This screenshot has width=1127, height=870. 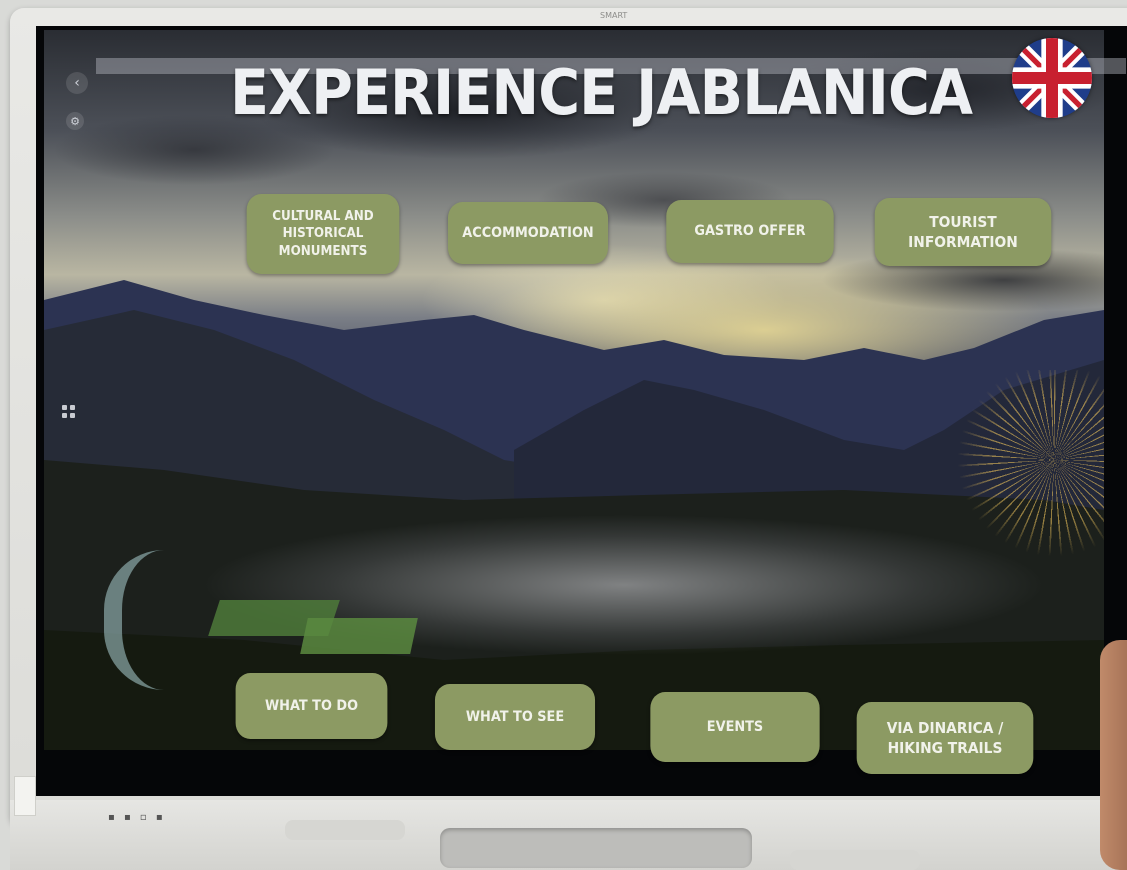 I want to click on cultural-monuments-button: CULTURAL AND HISTORICAL MONUMENTS, so click(x=323, y=234).